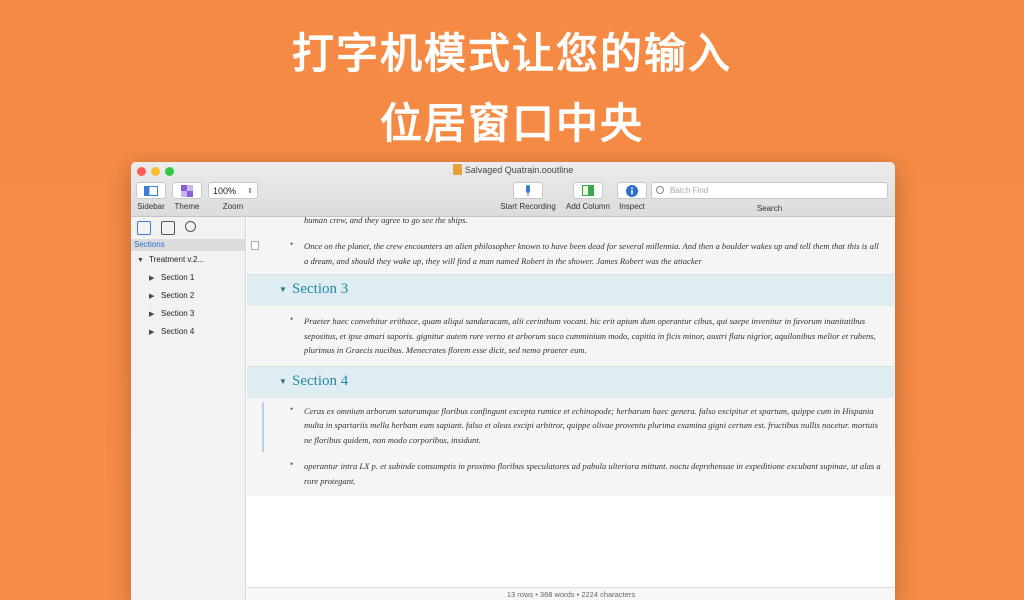  I want to click on section-title: Section 4, so click(320, 381).